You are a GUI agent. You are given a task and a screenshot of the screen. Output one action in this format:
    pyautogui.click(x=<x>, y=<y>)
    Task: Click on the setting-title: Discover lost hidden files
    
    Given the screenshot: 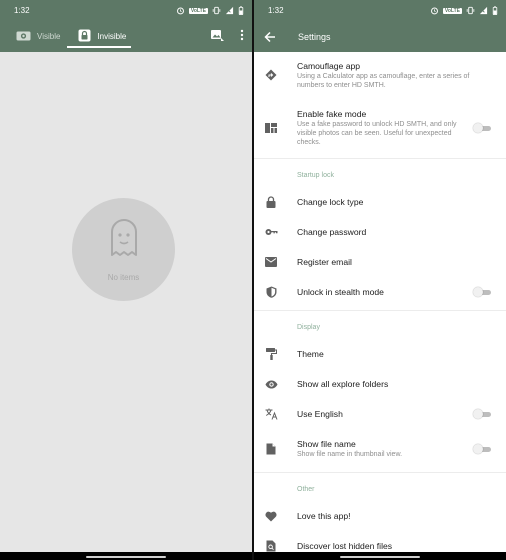 What is the action you would take?
    pyautogui.click(x=345, y=546)
    